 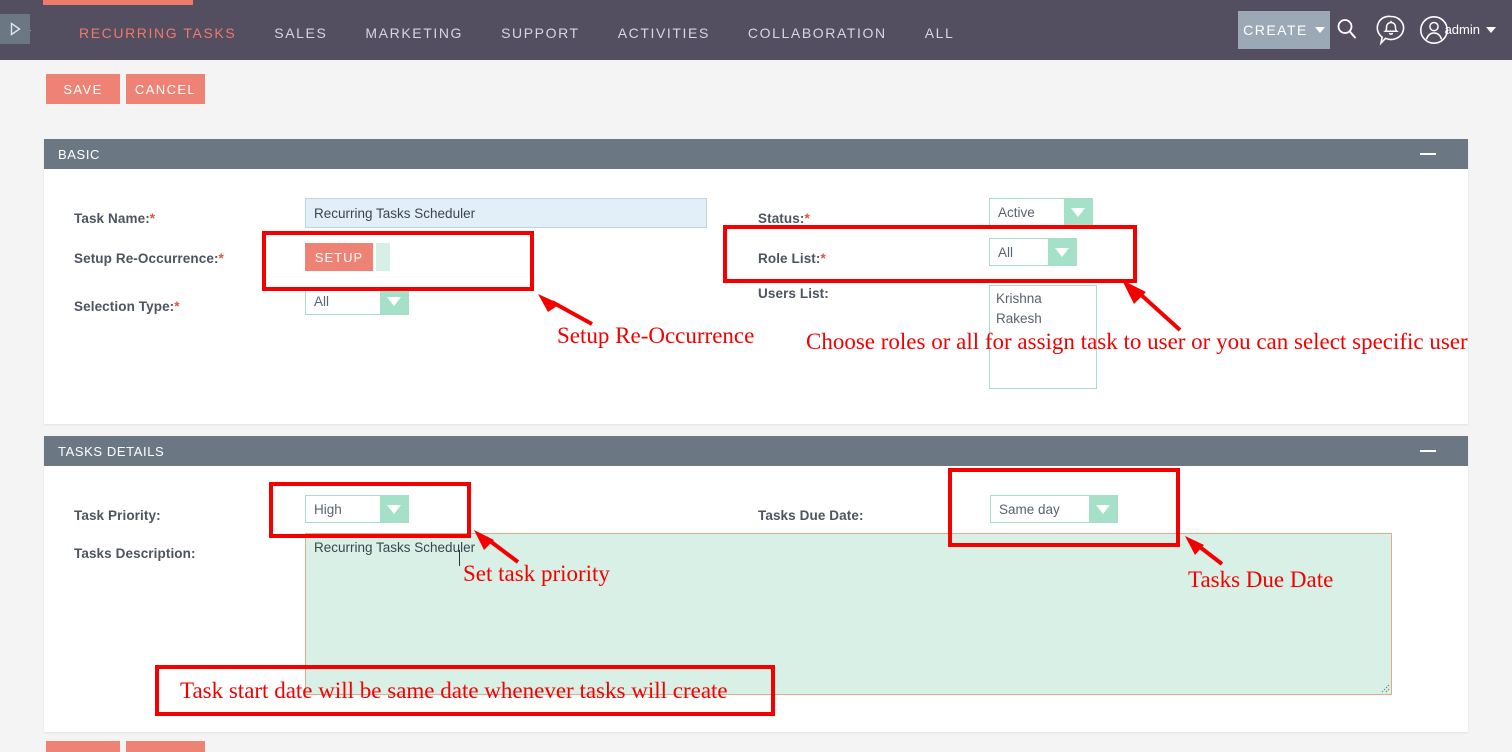 What do you see at coordinates (79, 154) in the screenshot?
I see `basic-panel-title: BASIC` at bounding box center [79, 154].